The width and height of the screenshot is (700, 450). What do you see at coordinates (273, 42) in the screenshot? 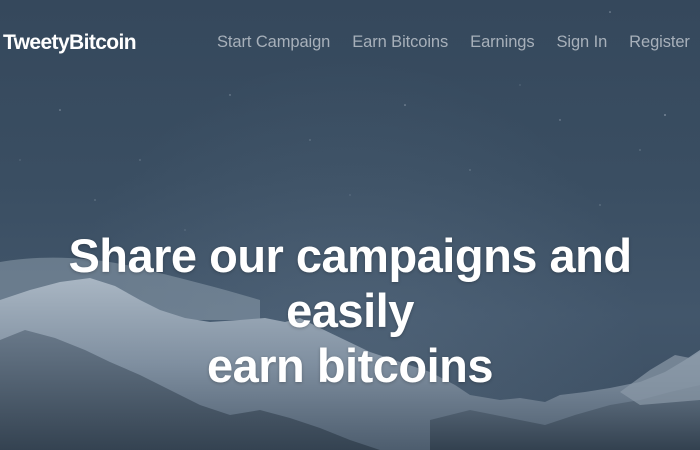
I see `nav-link-start-campaign: Start Campaign` at bounding box center [273, 42].